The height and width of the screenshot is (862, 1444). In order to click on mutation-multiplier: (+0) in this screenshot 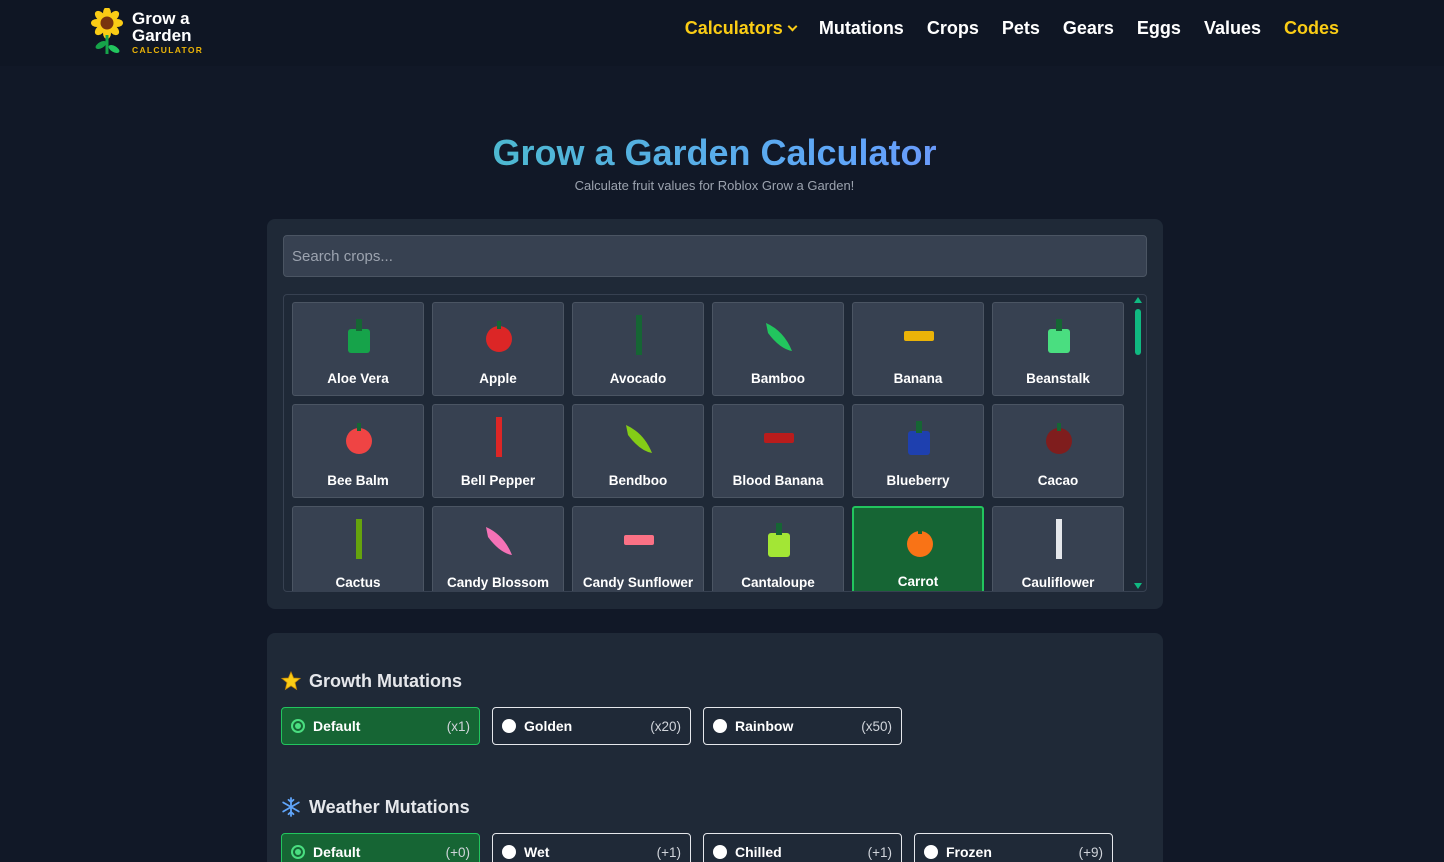, I will do `click(457, 852)`.